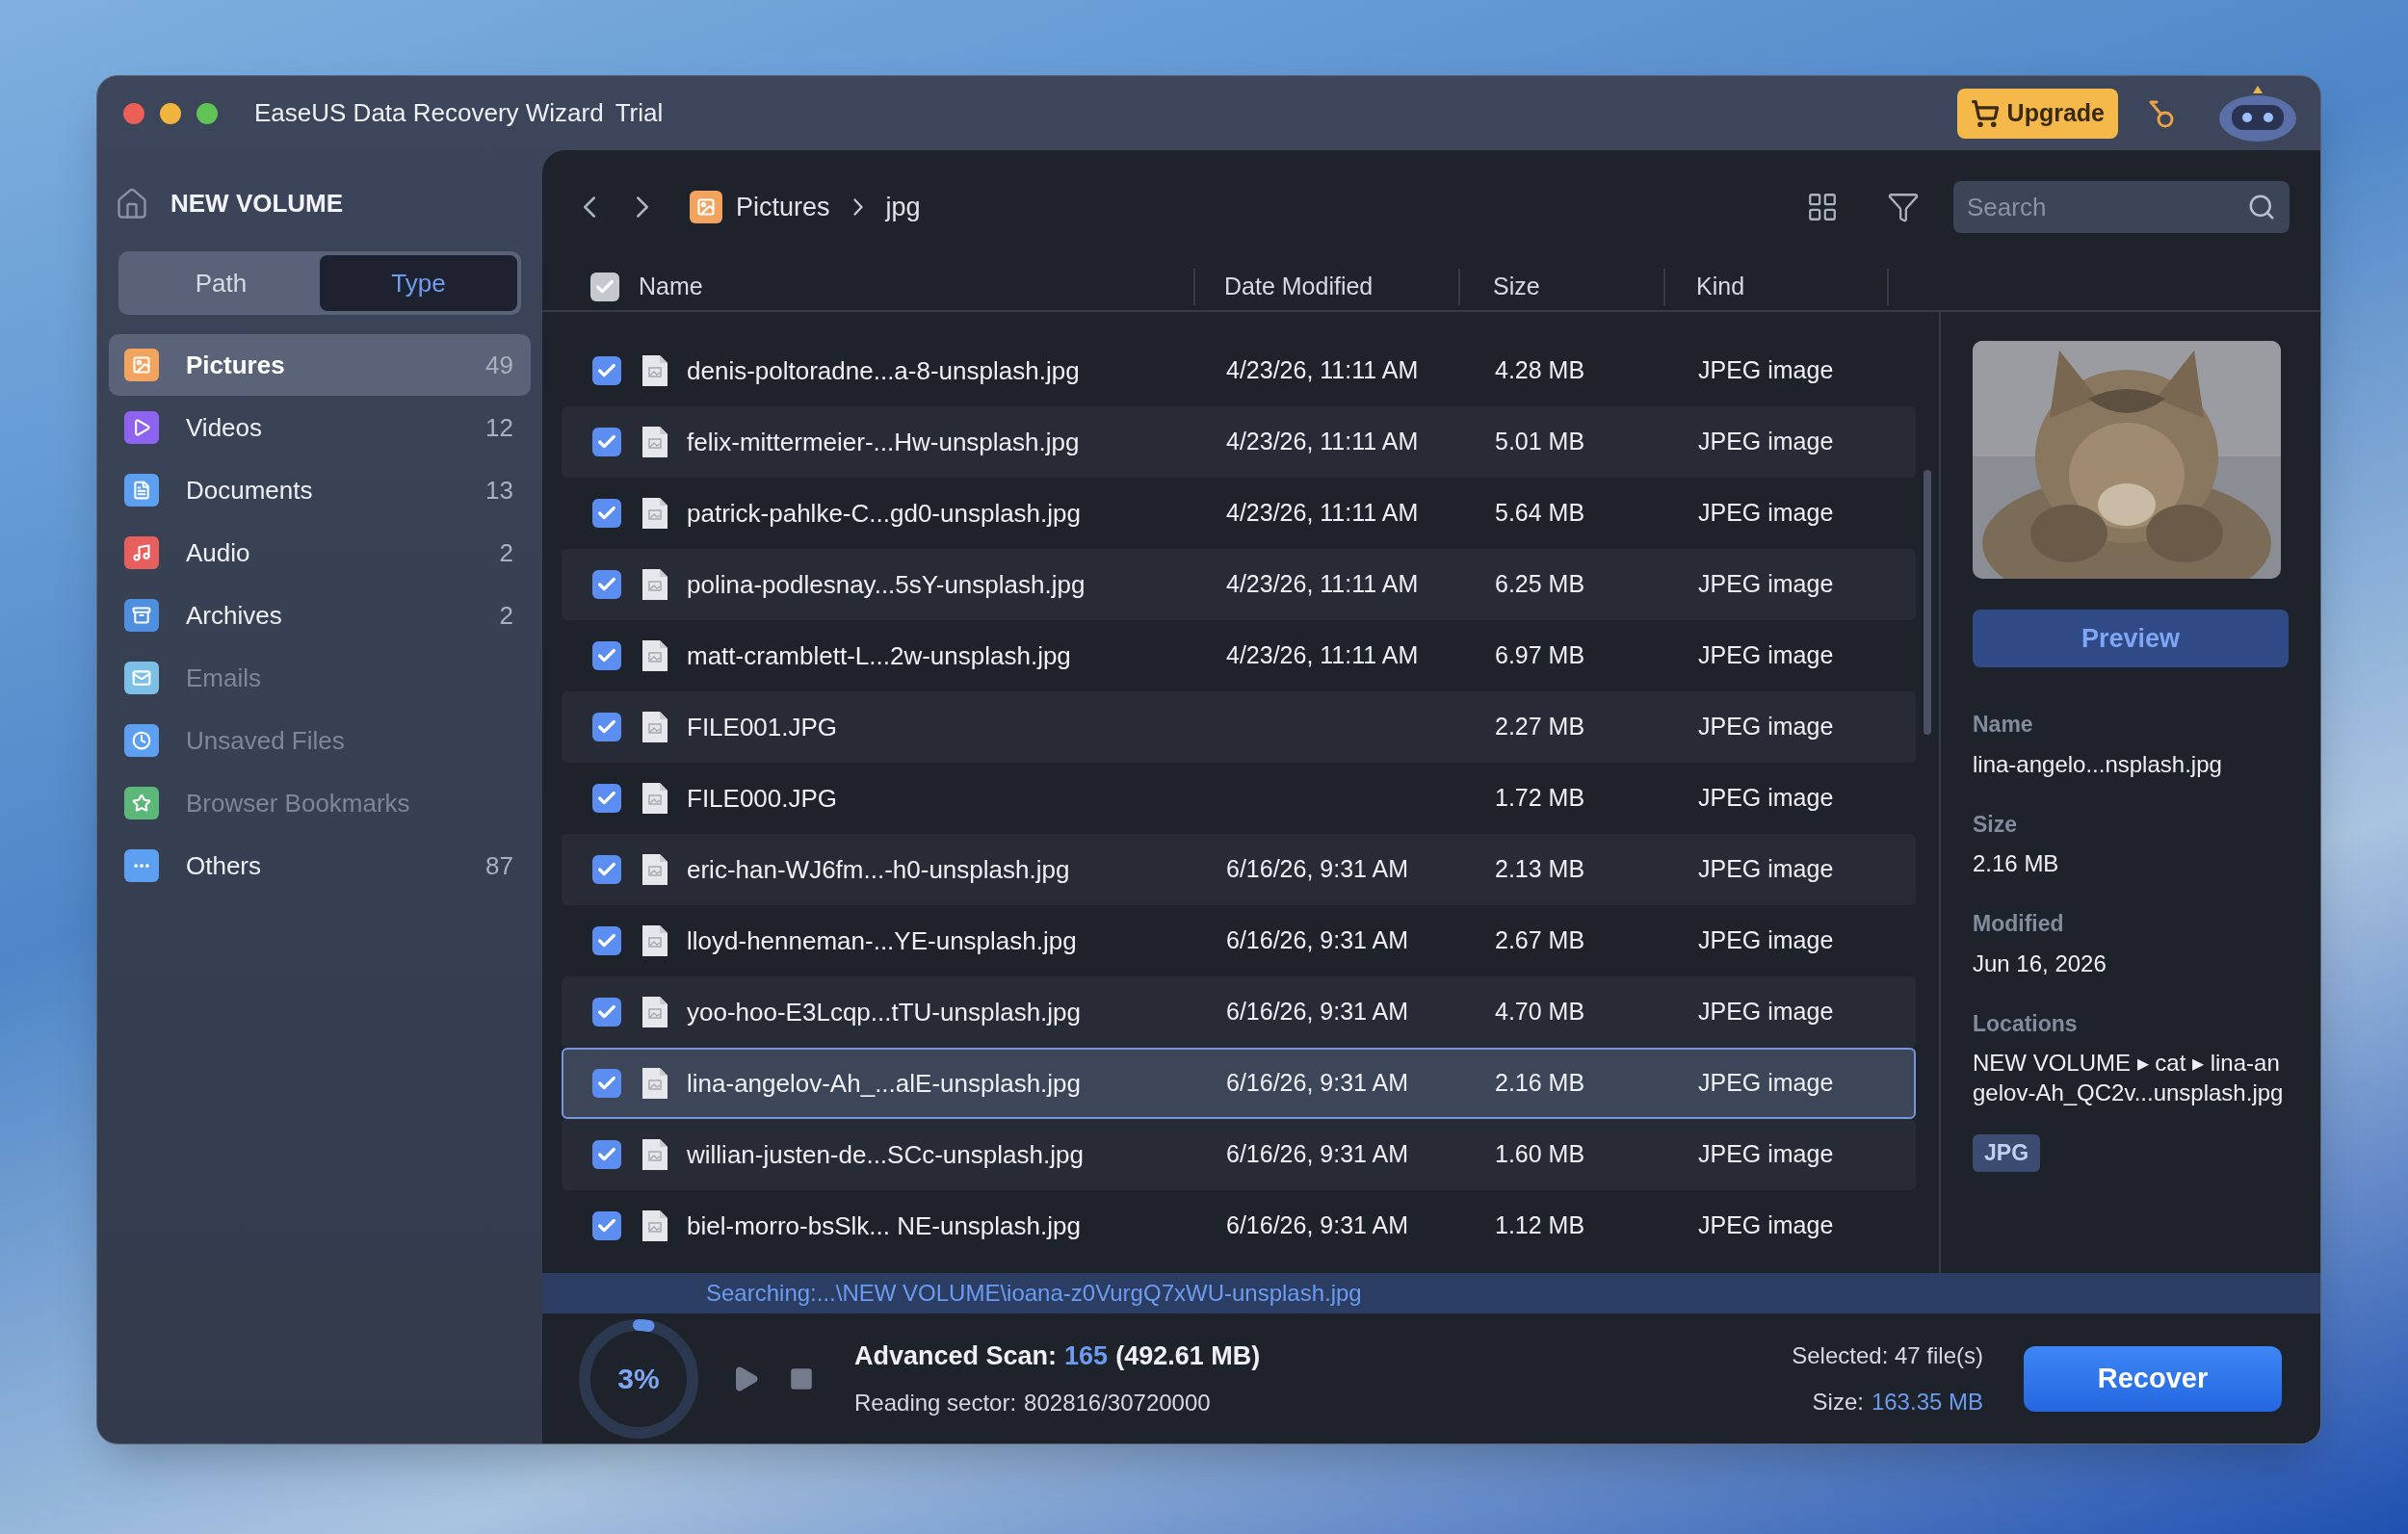 This screenshot has width=2408, height=1534. What do you see at coordinates (2037, 113) in the screenshot?
I see `upgrade-button: Upgrade` at bounding box center [2037, 113].